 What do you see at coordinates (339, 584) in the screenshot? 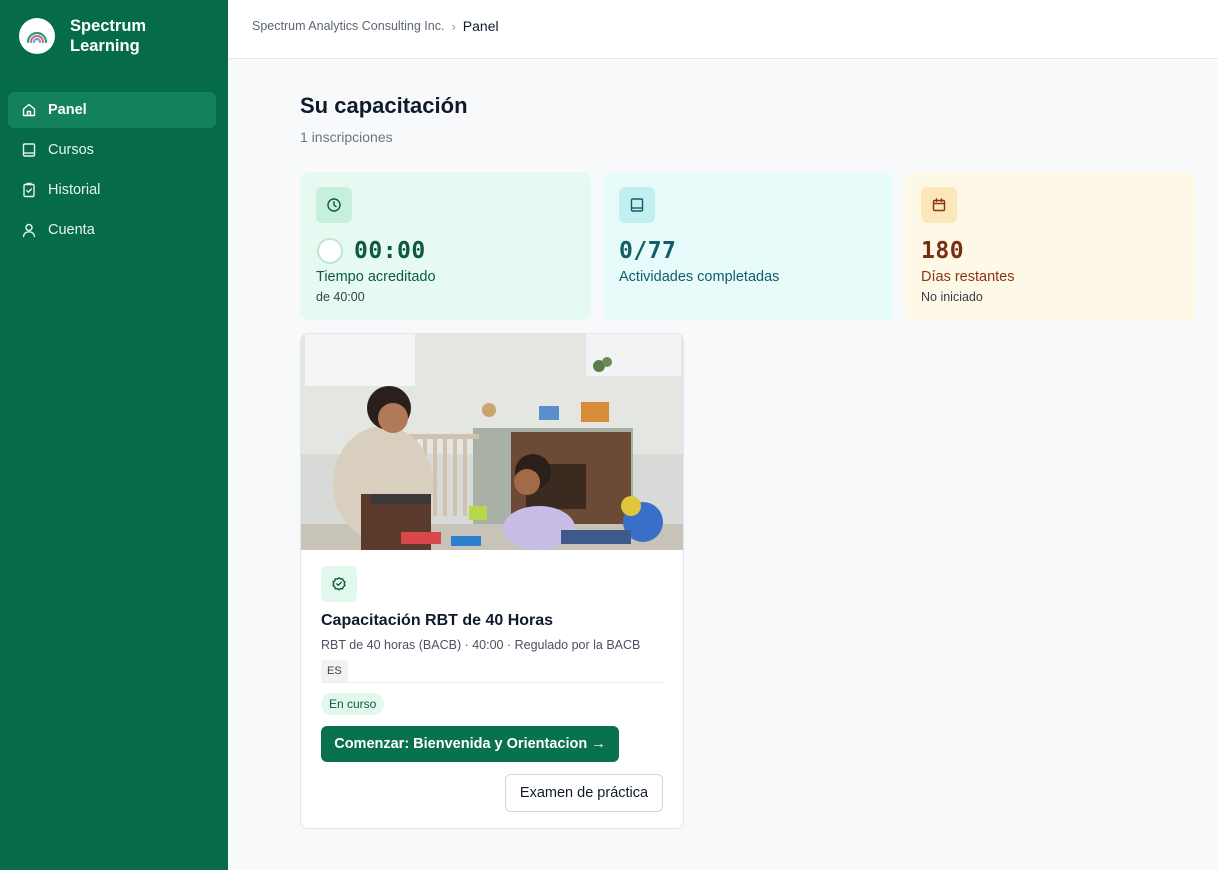
I see `badge-check-icon` at bounding box center [339, 584].